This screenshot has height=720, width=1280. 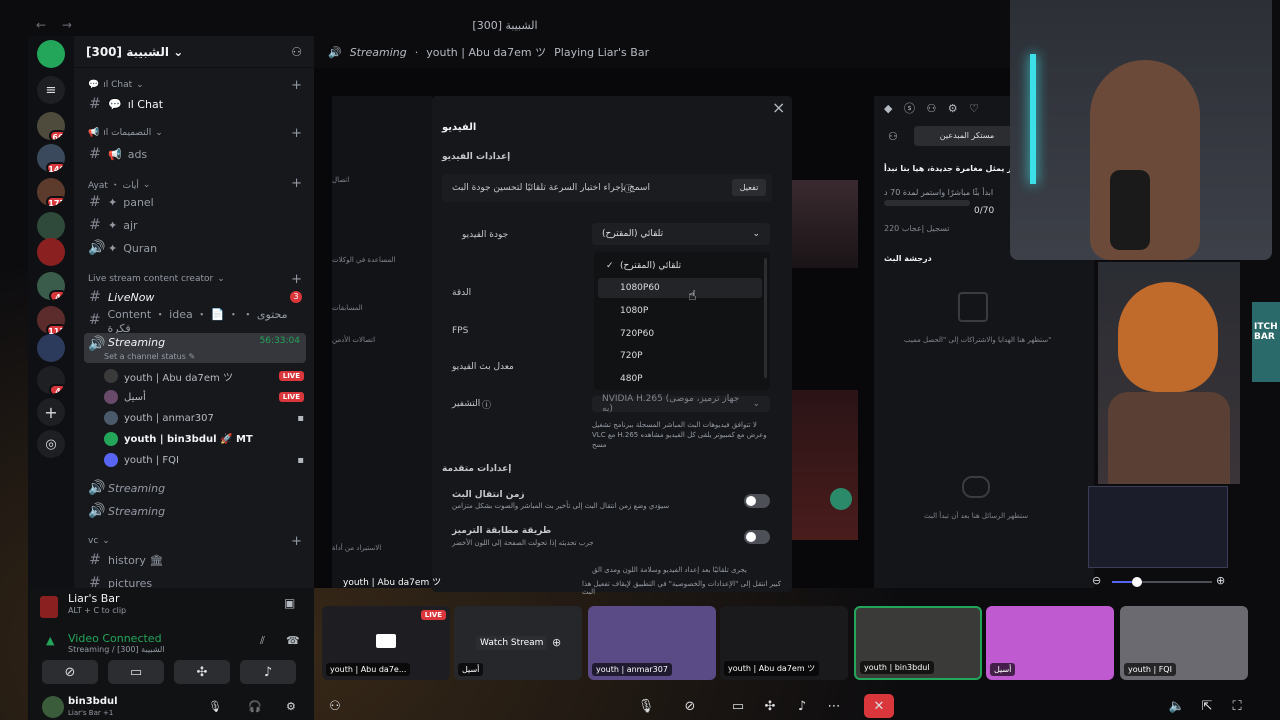 What do you see at coordinates (115, 638) in the screenshot?
I see `voice-status: Video Connected` at bounding box center [115, 638].